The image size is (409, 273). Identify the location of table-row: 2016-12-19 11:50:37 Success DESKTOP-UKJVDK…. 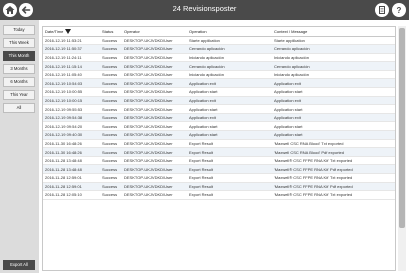
(219, 49).